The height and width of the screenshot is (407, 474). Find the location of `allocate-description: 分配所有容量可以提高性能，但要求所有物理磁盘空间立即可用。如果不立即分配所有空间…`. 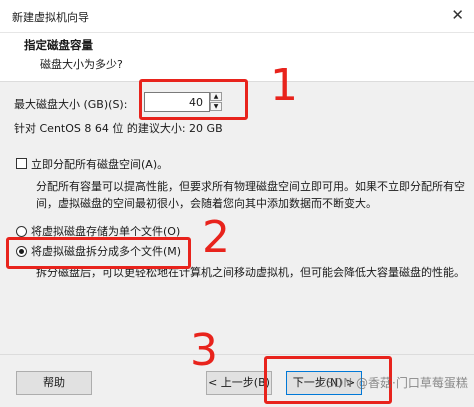

allocate-description: 分配所有容量可以提高性能，但要求所有物理磁盘空间立即可用。如果不立即分配所有空间… is located at coordinates (250, 195).